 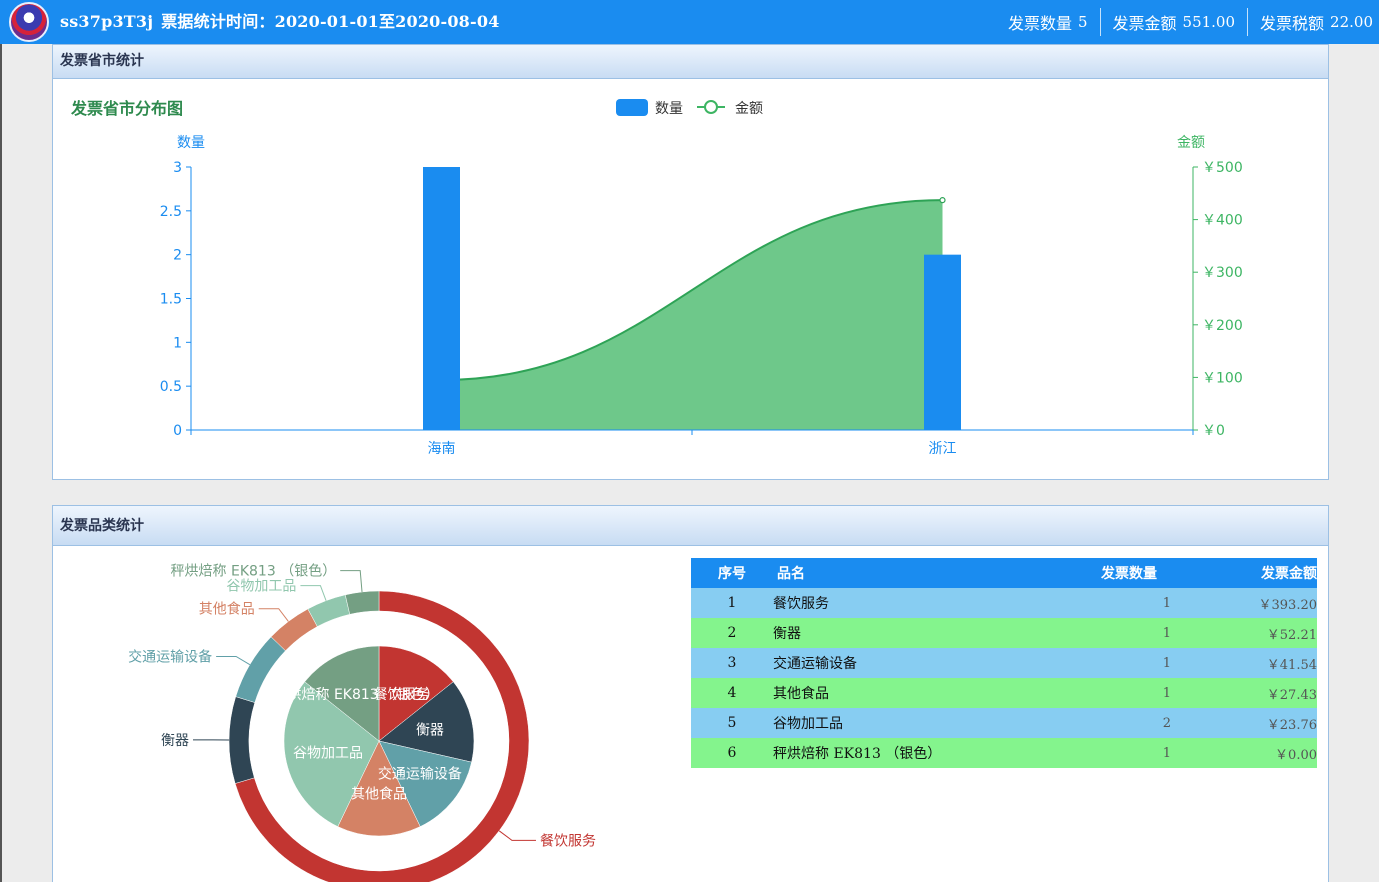 I want to click on table-header-row: 序号 品名 发票数量 发票金额, so click(x=1004, y=573).